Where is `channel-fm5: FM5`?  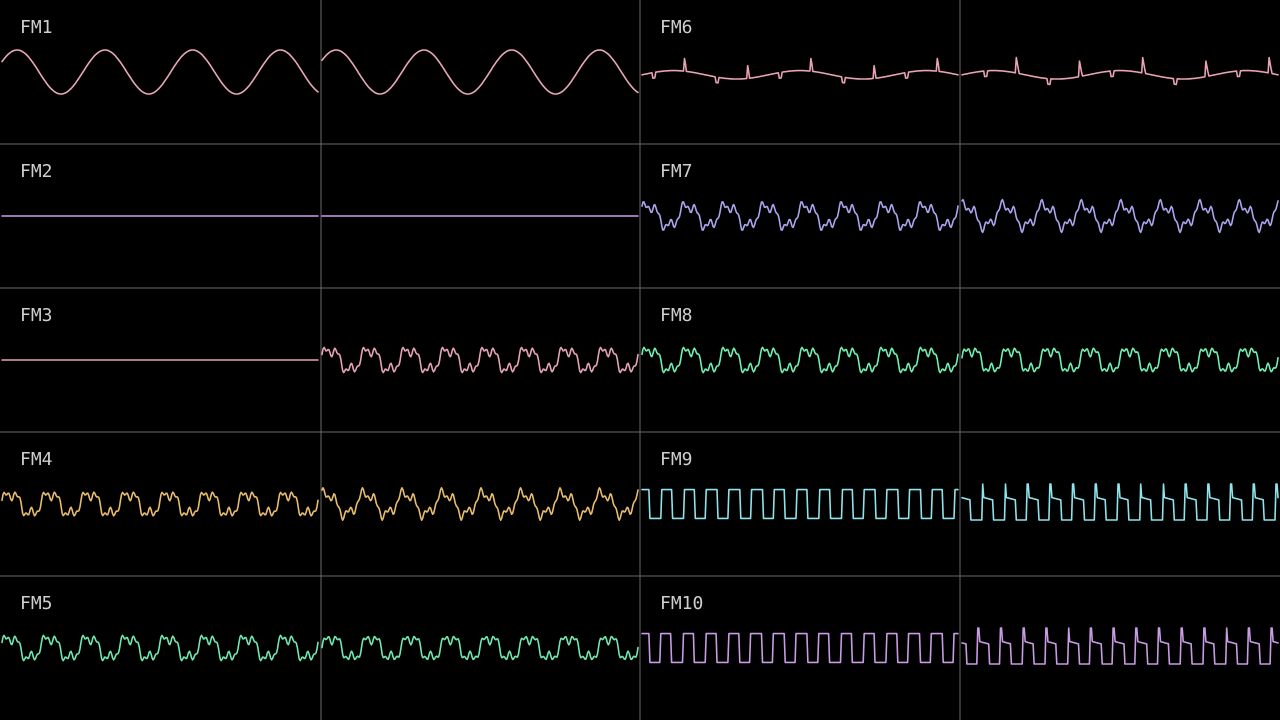
channel-fm5: FM5 is located at coordinates (320, 627).